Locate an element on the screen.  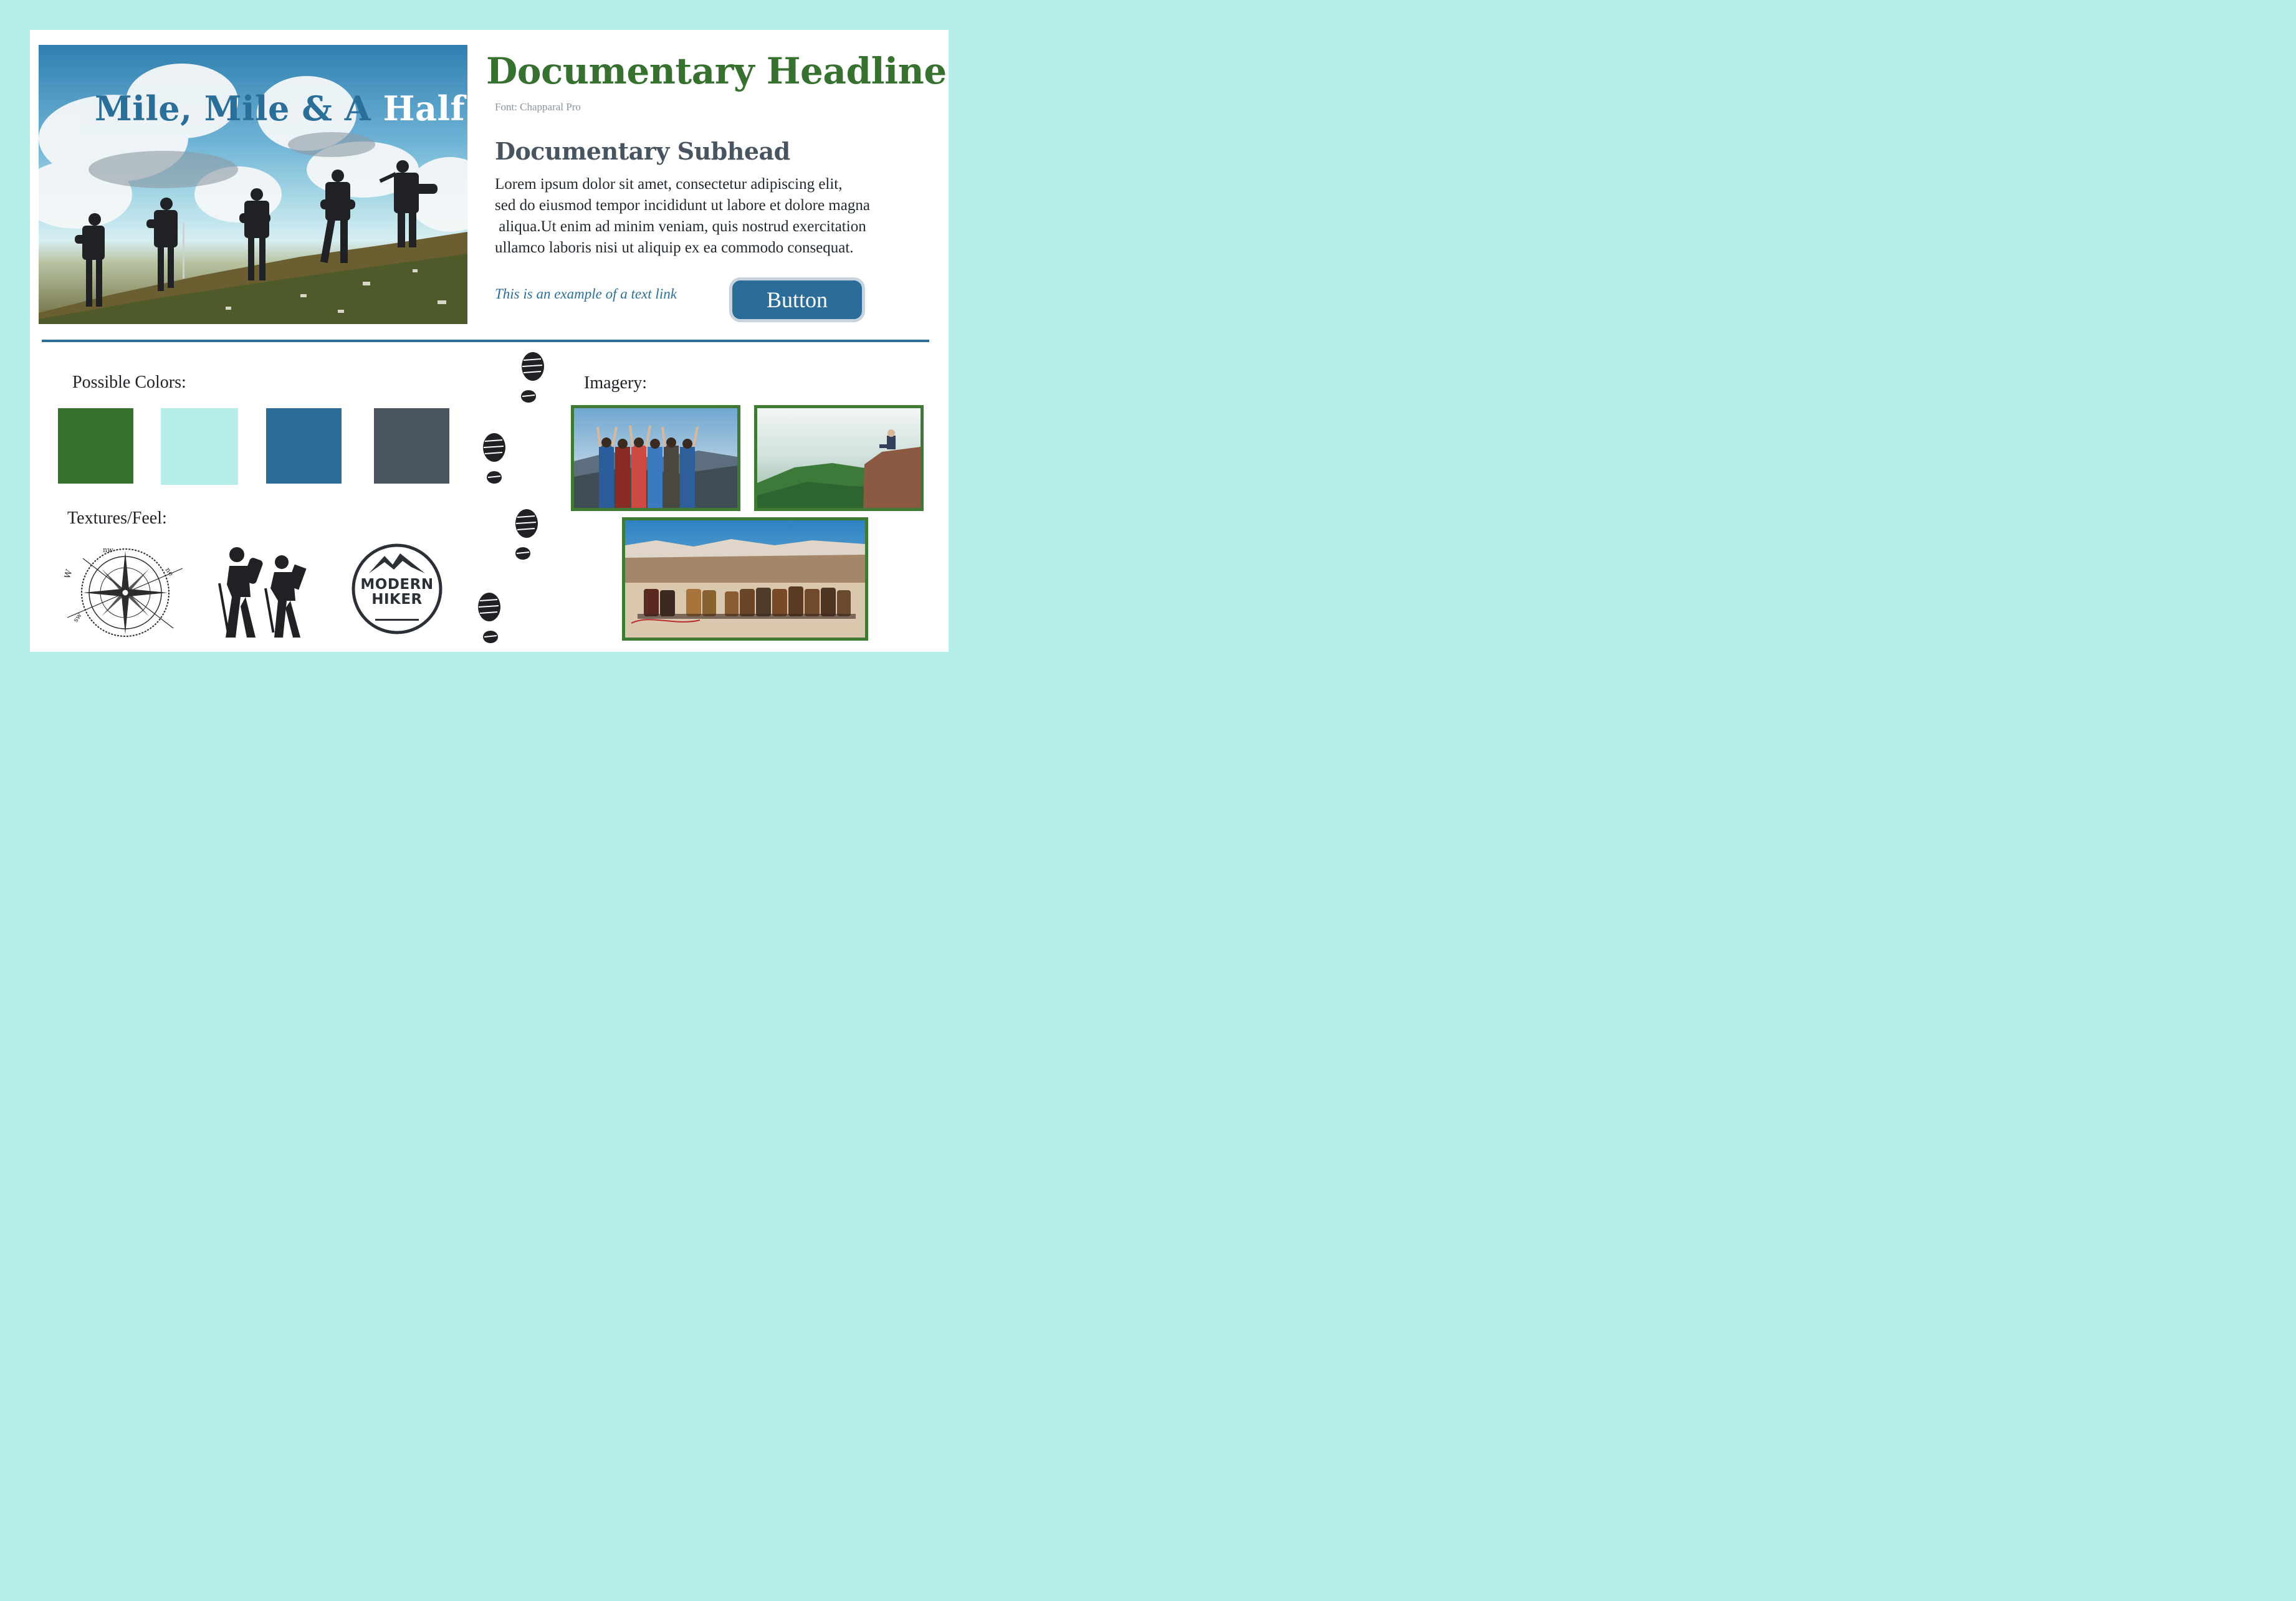
modern-hiker-badge: MODERN HIKER is located at coordinates (397, 589).